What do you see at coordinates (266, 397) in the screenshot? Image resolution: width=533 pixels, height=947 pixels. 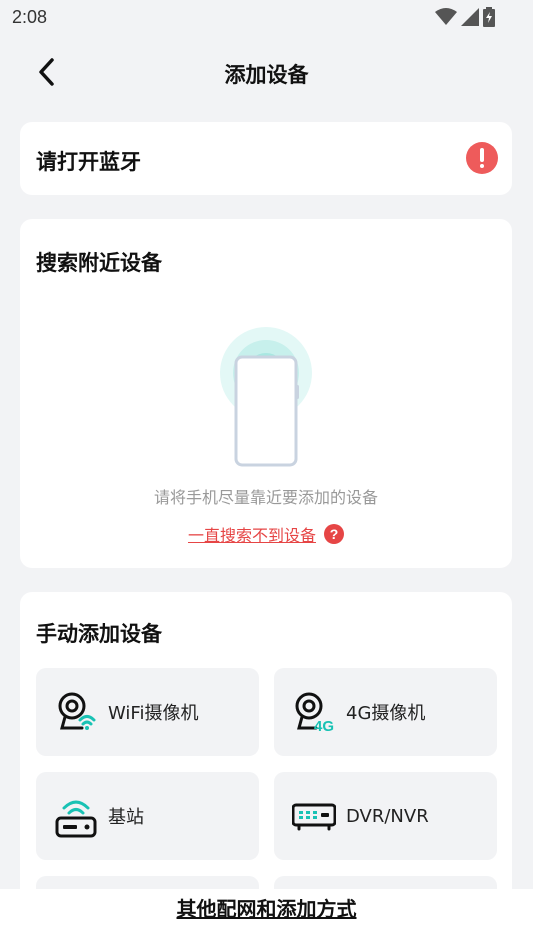 I see `phone-search-illustration` at bounding box center [266, 397].